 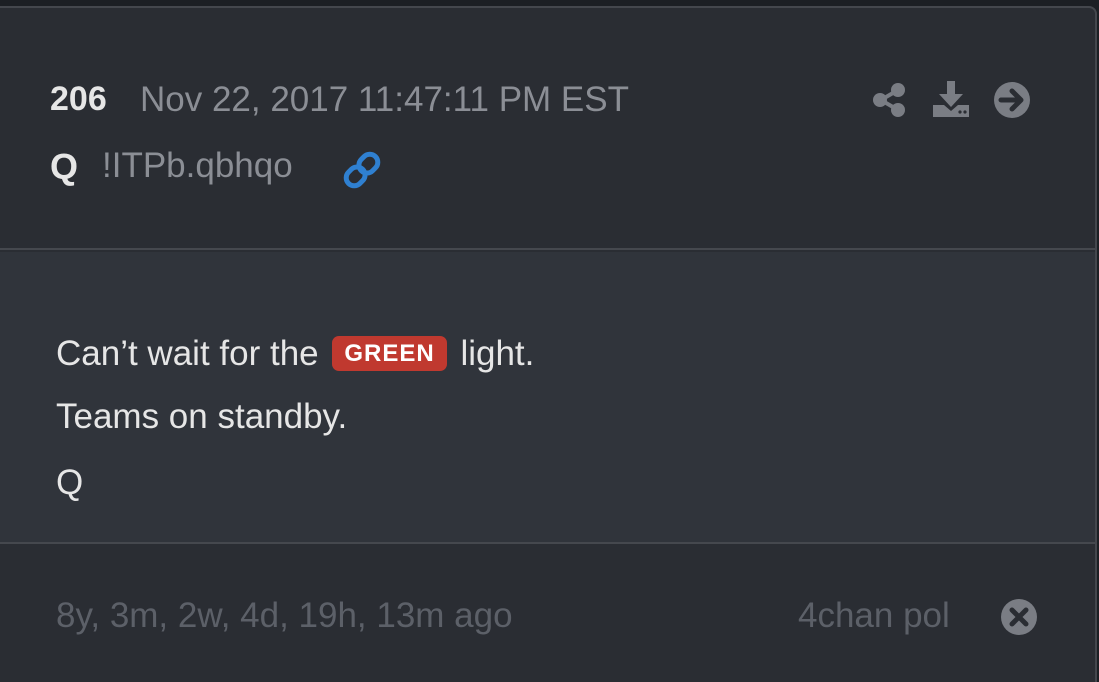 I want to click on close-circle-icon, so click(x=1019, y=617).